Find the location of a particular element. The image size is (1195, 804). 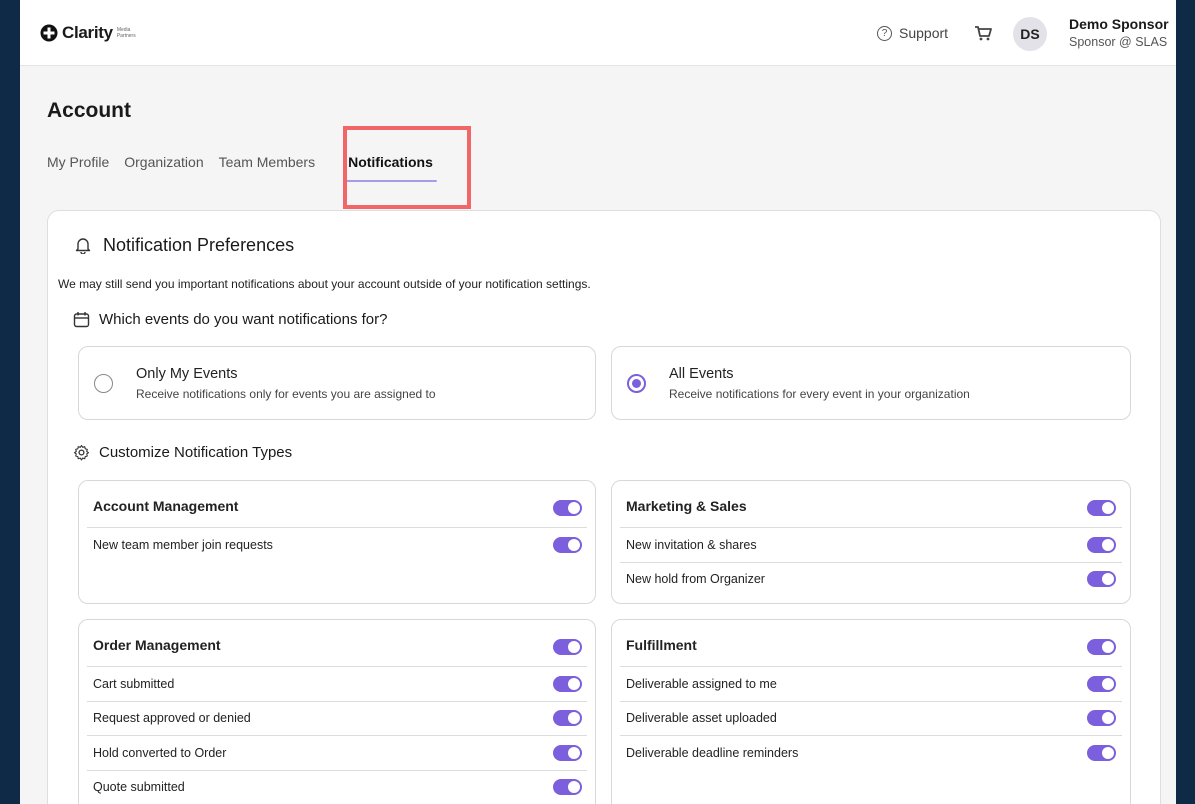

help-circle-icon: ? is located at coordinates (884, 33).